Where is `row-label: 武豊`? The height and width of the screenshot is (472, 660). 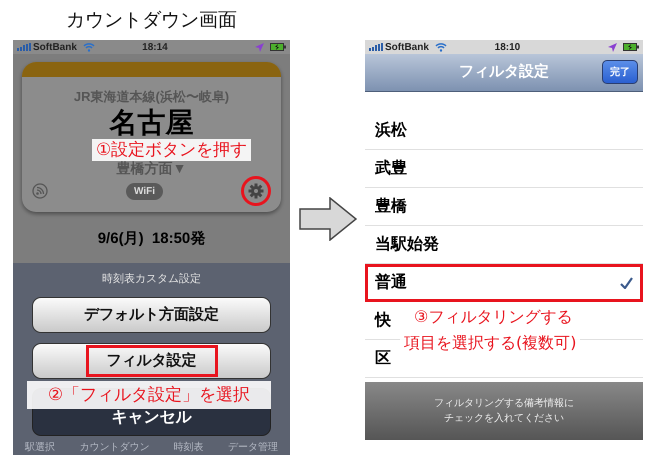
row-label: 武豊 is located at coordinates (391, 168).